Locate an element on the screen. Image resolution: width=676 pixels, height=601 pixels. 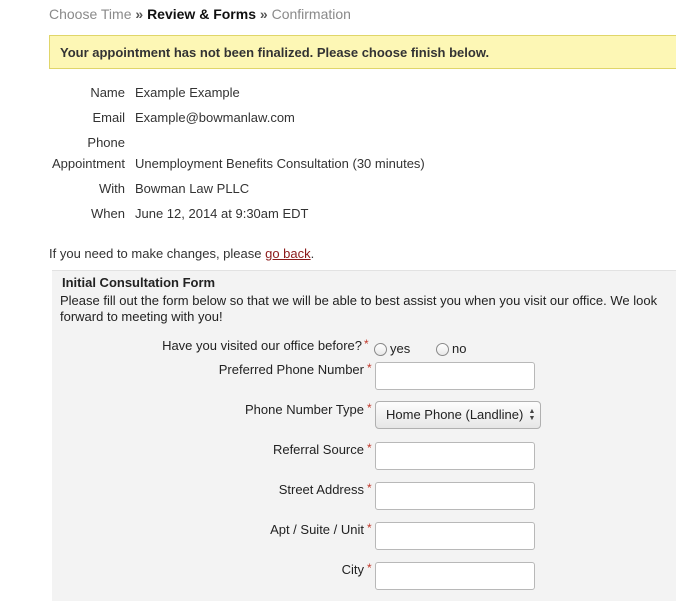
changes-prefix: If you need to make changes, please is located at coordinates (157, 253).